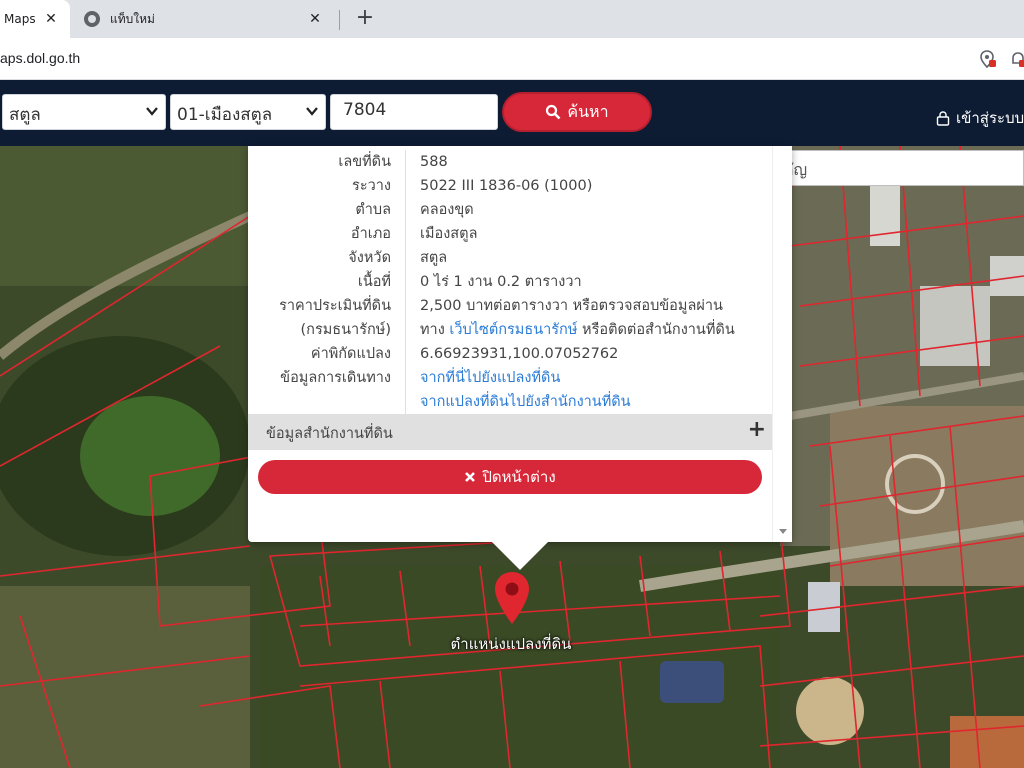 This screenshot has height=768, width=1024. What do you see at coordinates (525, 378) in the screenshot?
I see `directions-to-parcel-link: จากที่นี่ไปยังแปลงที่ดิน` at bounding box center [525, 378].